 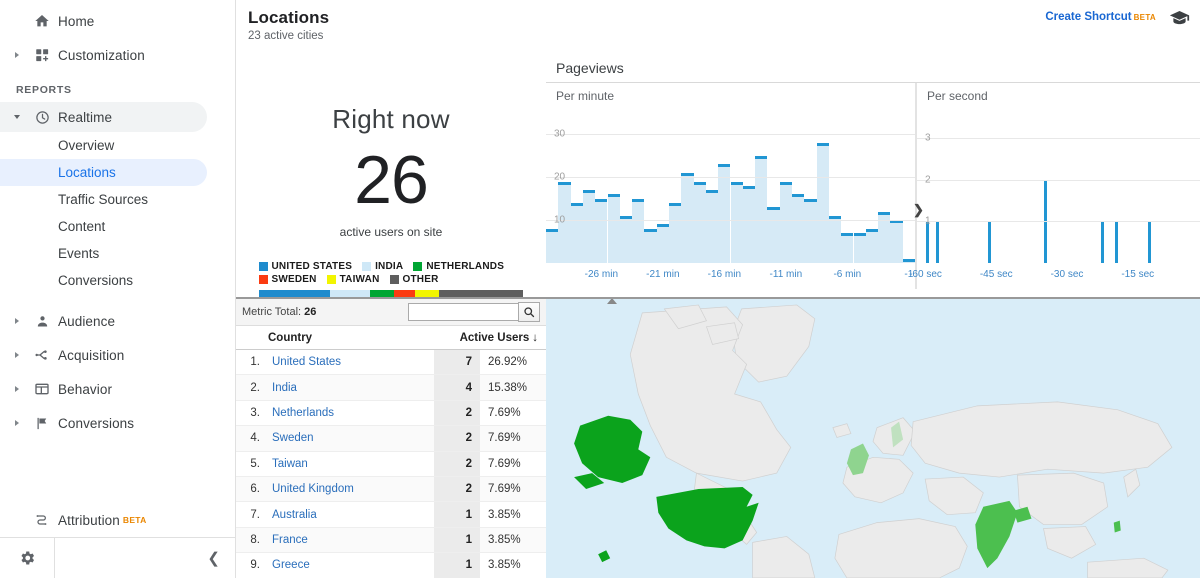 What do you see at coordinates (117, 21) in the screenshot?
I see `sidebar-item-home: Home` at bounding box center [117, 21].